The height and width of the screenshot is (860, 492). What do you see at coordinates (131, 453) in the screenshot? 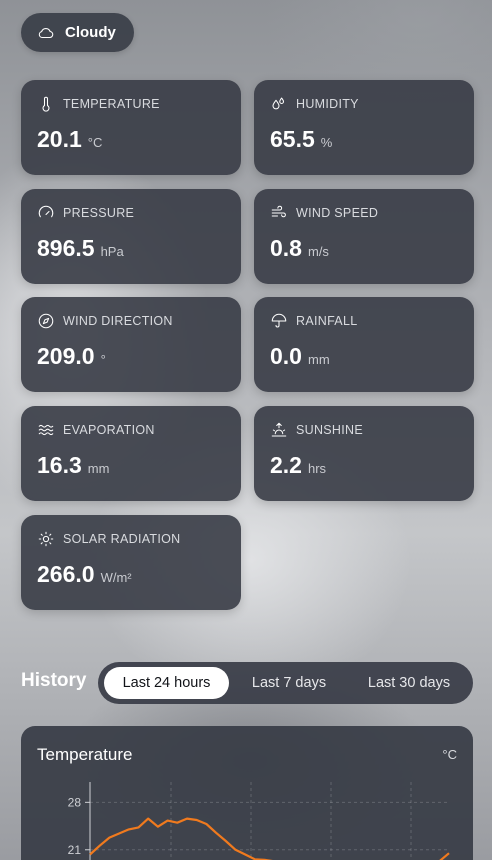
I see `metric-card-evaporation: EVAPORATION 16.3 mm` at bounding box center [131, 453].